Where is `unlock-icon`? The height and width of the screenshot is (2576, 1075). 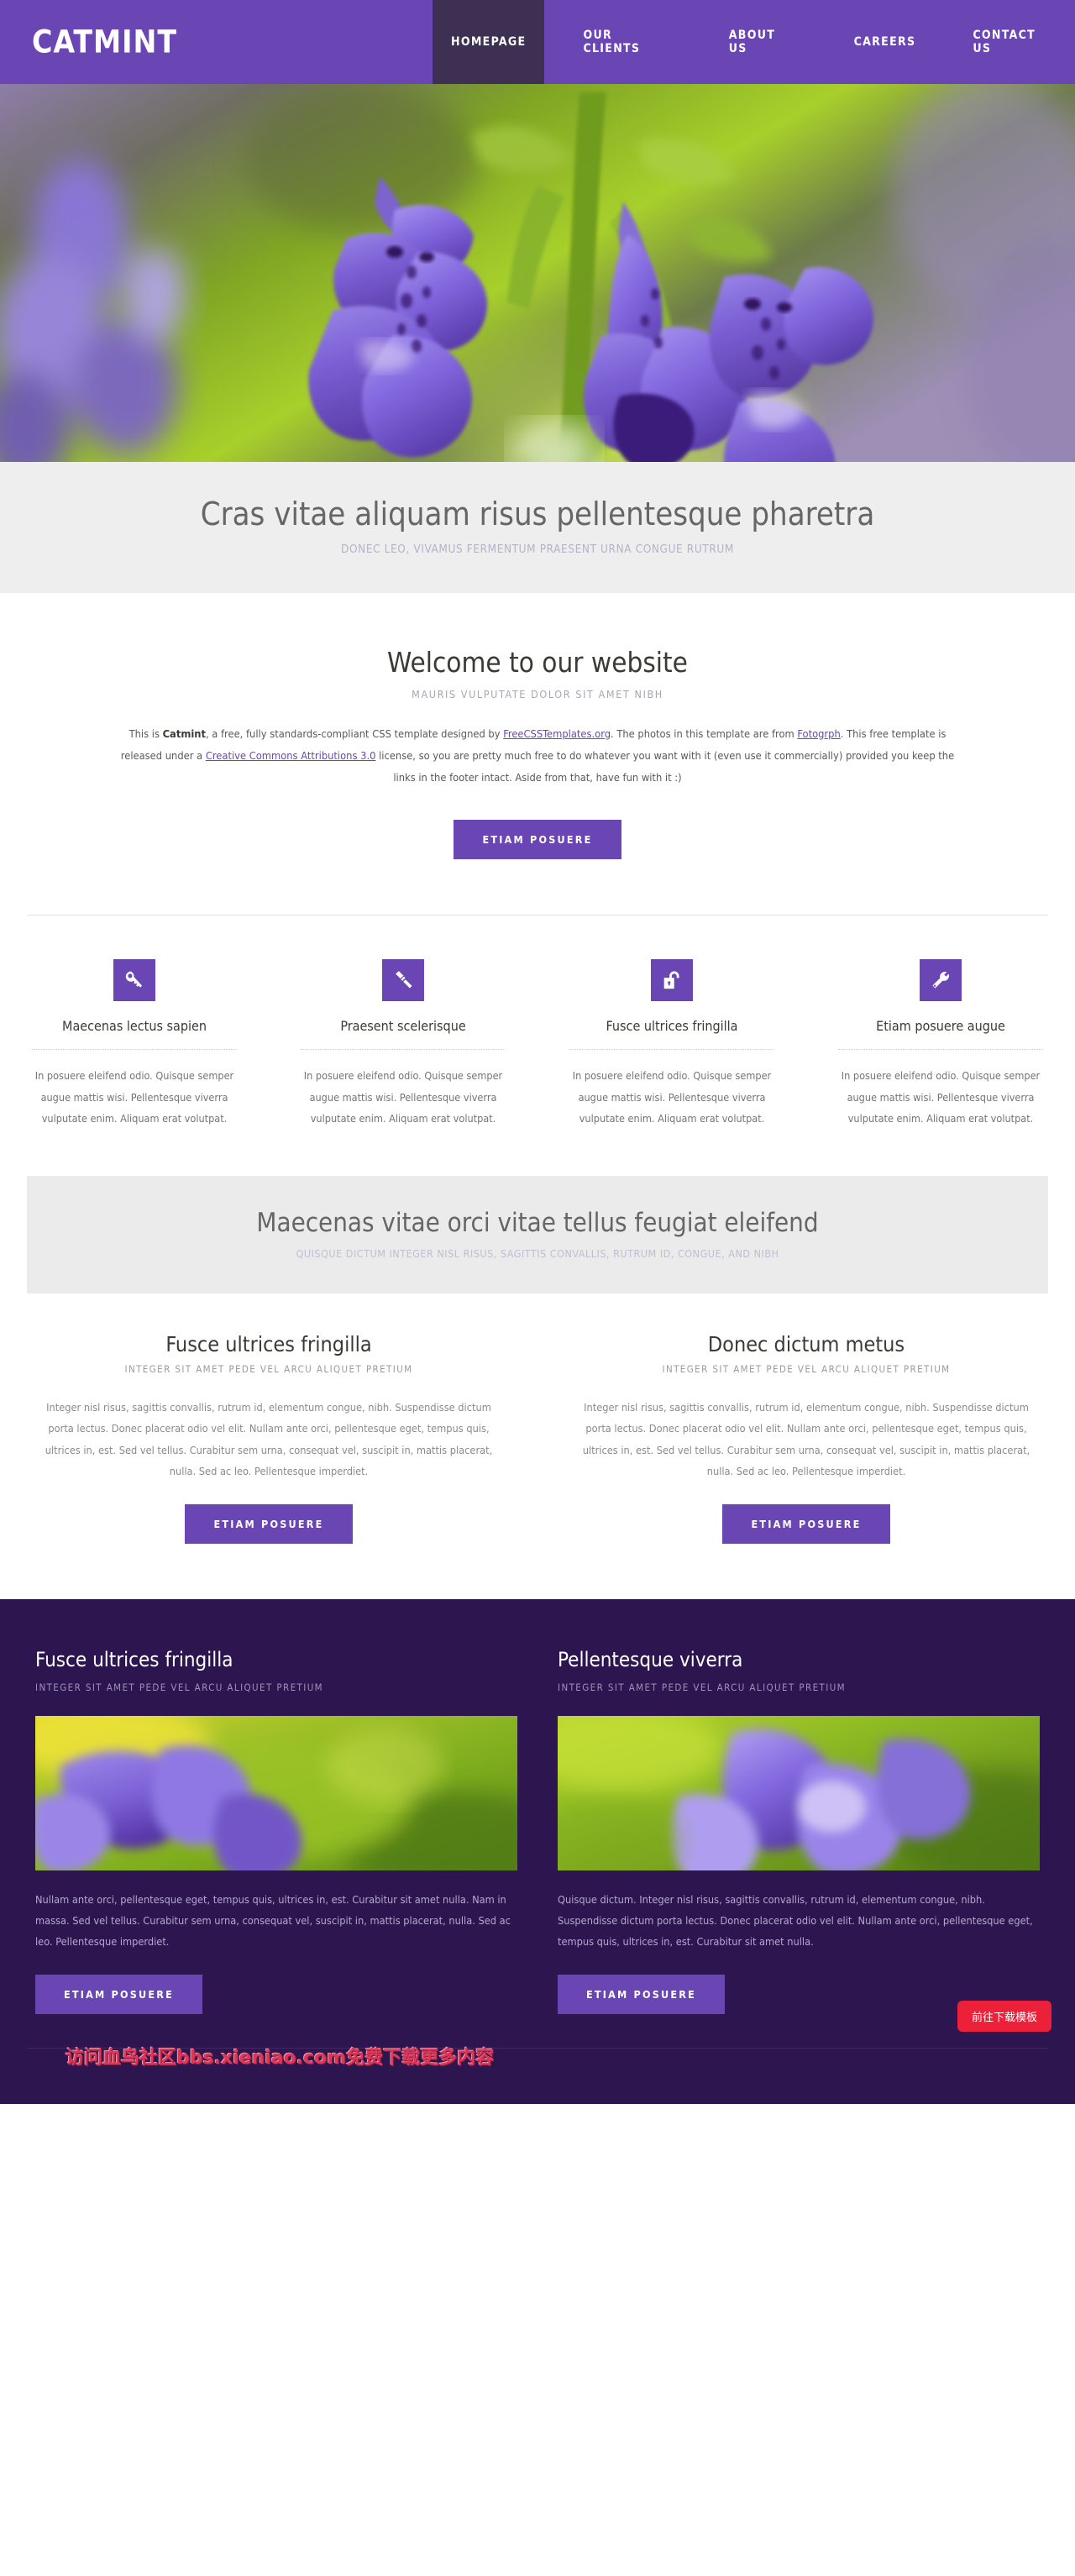
unlock-icon is located at coordinates (672, 980).